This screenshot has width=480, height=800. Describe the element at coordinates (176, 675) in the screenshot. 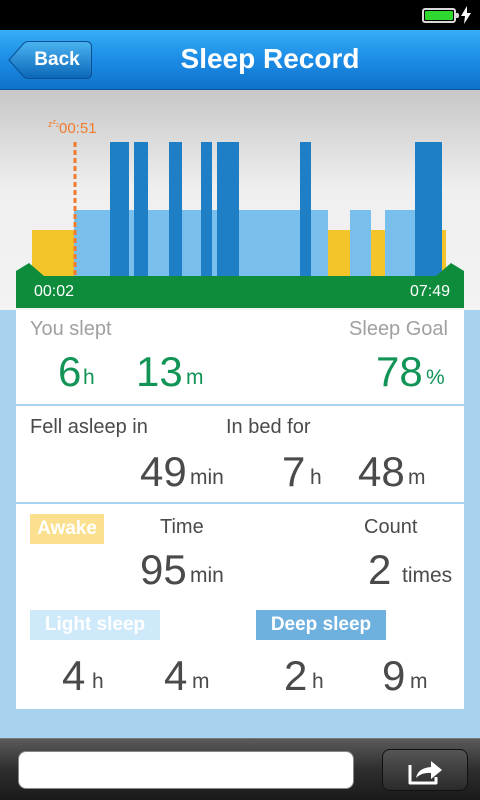

I see `light-sleep-minutes-value: 4` at that location.